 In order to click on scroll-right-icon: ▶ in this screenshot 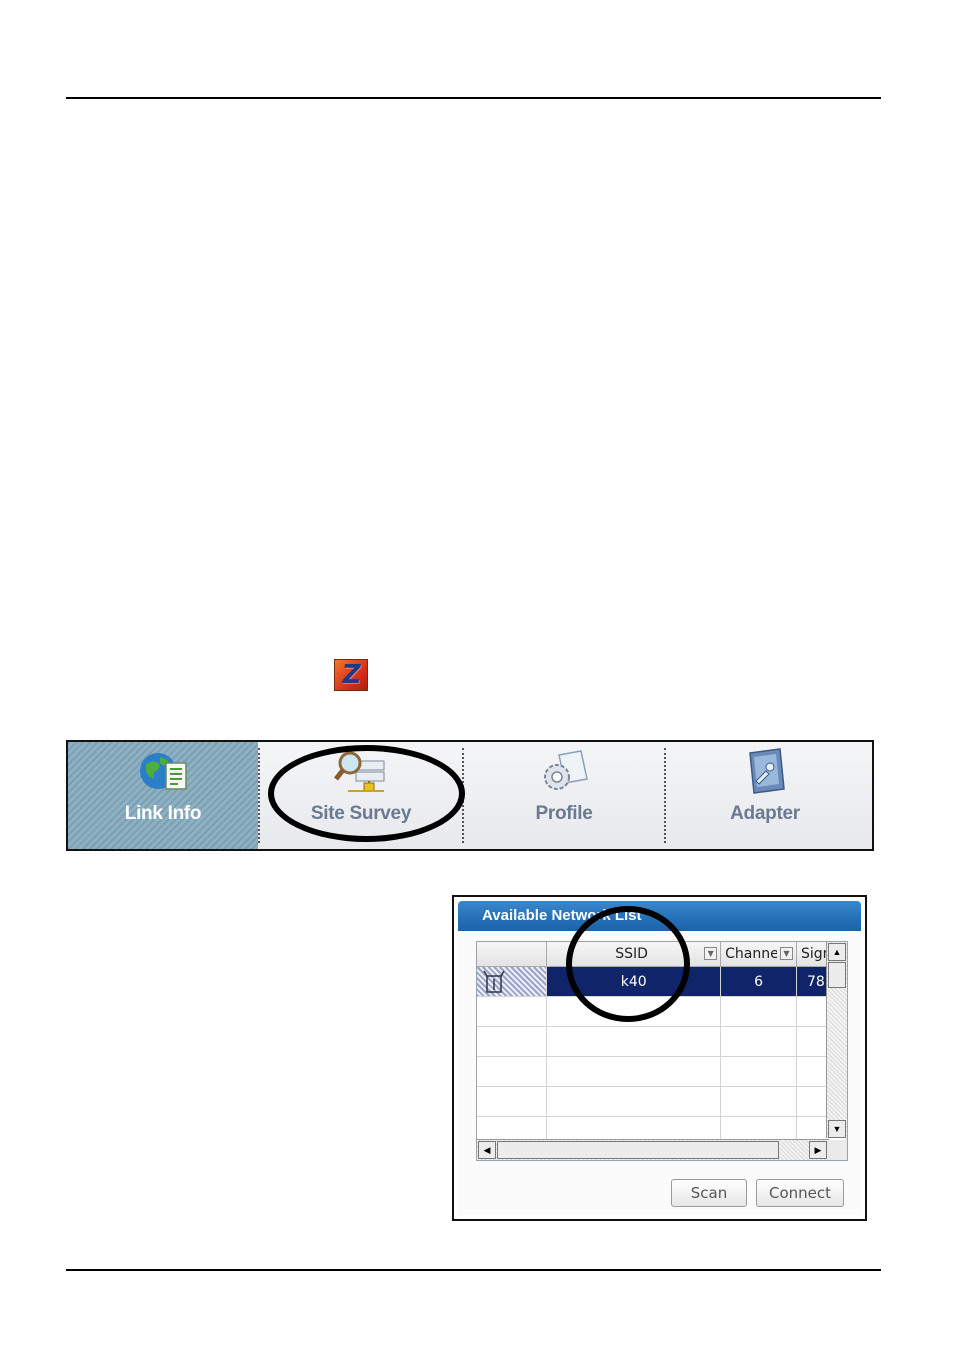, I will do `click(818, 1150)`.